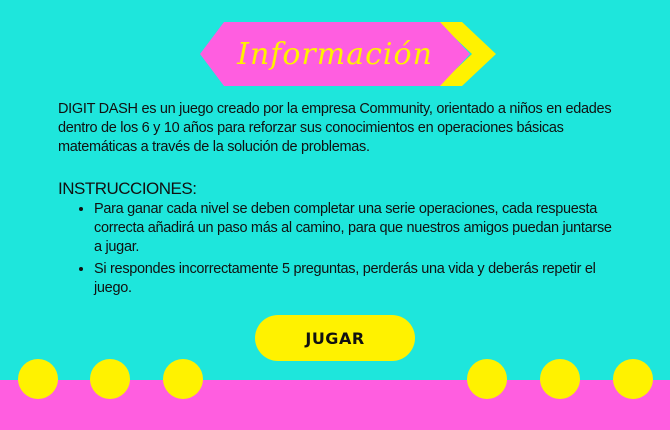 The height and width of the screenshot is (430, 670). What do you see at coordinates (335, 338) in the screenshot?
I see `play-button: JUGAR` at bounding box center [335, 338].